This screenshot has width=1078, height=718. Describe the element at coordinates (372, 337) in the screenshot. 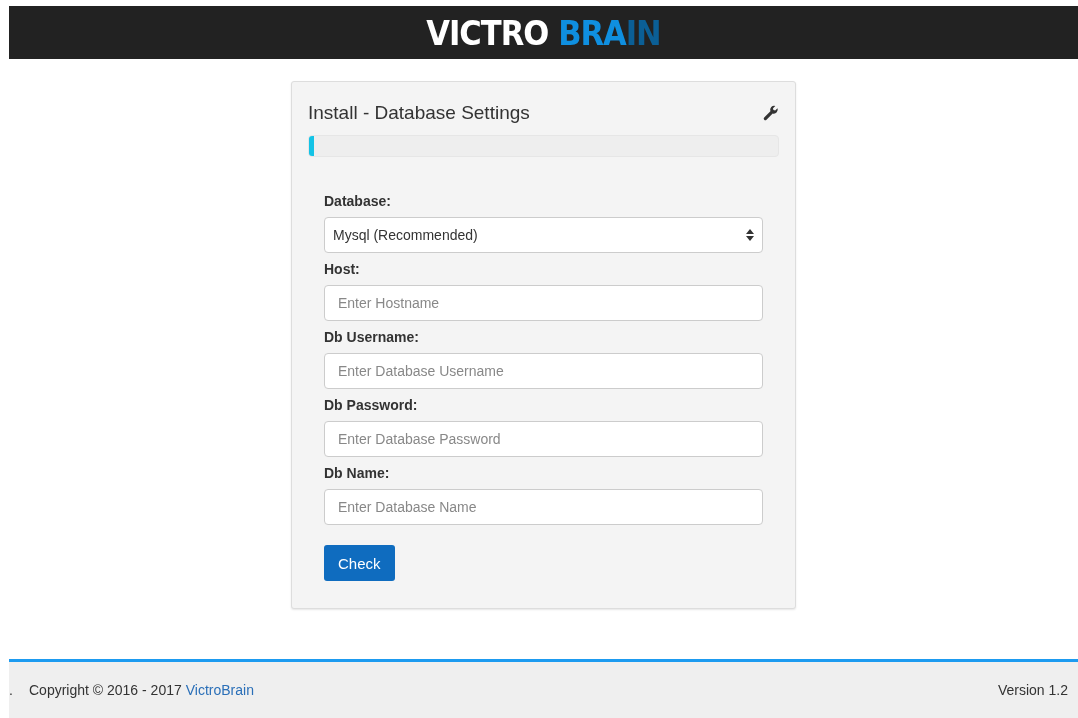

I see `field-label: Db Username:` at that location.